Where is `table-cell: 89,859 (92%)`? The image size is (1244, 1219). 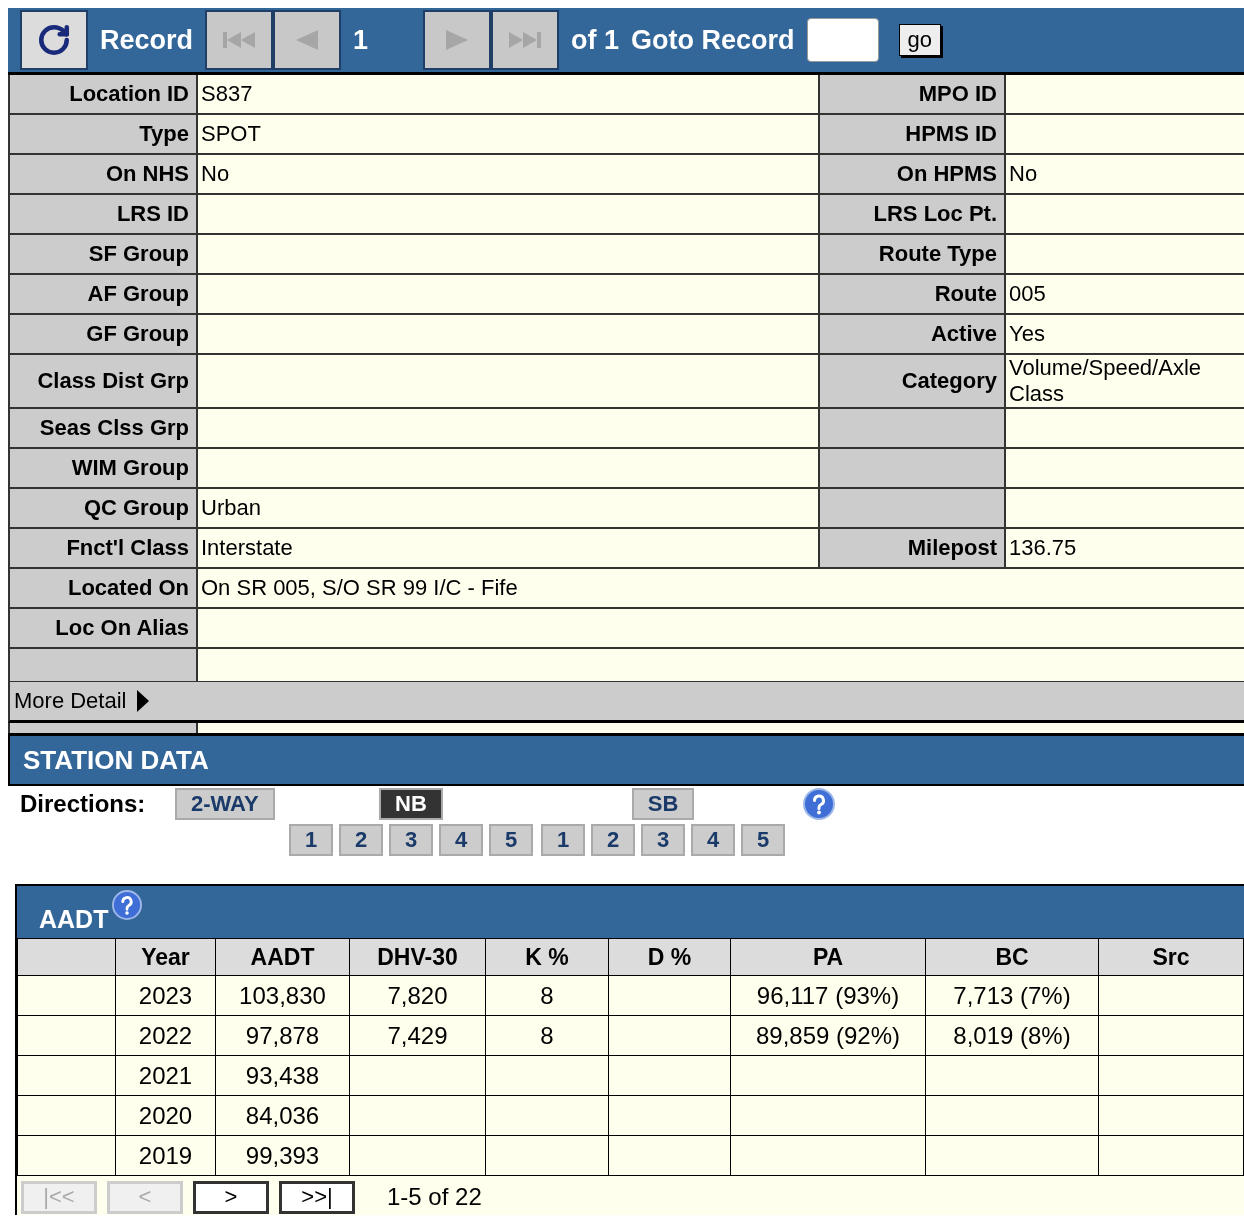
table-cell: 89,859 (92%) is located at coordinates (828, 1035).